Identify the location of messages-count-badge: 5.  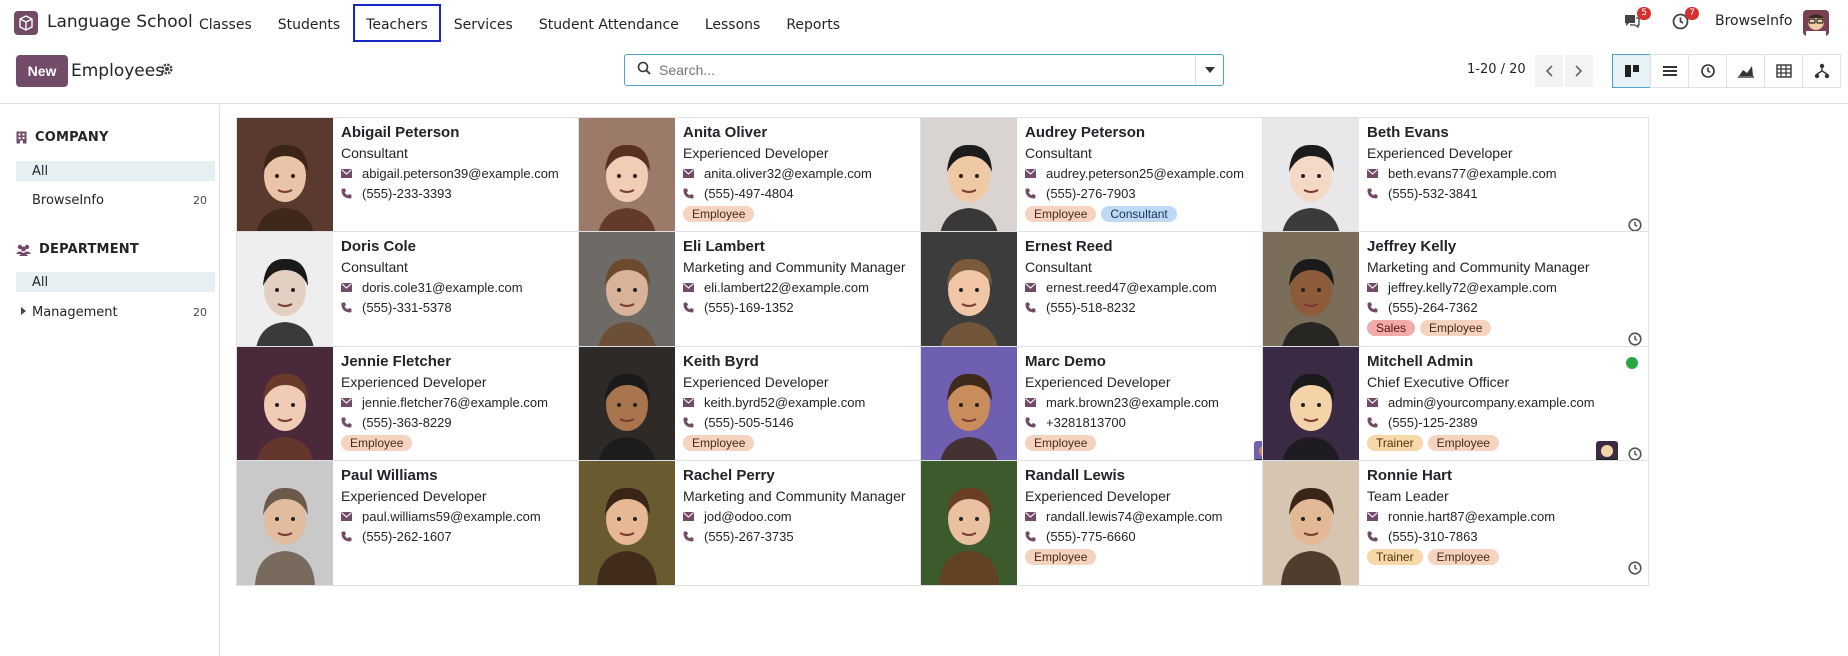
(1644, 13).